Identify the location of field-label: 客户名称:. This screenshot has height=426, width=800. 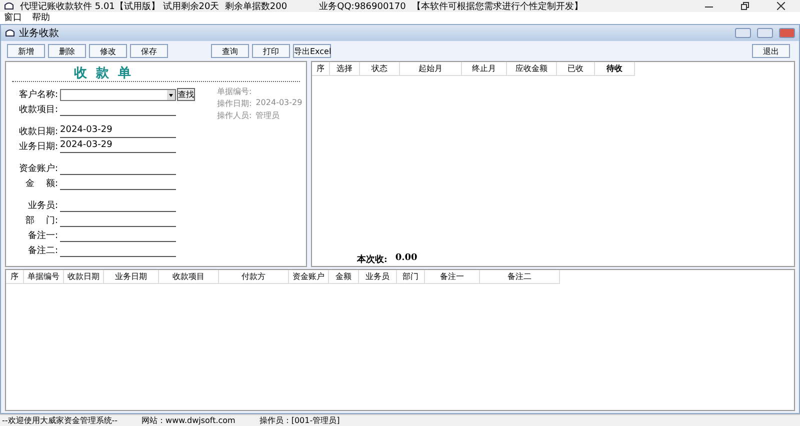
(38, 94).